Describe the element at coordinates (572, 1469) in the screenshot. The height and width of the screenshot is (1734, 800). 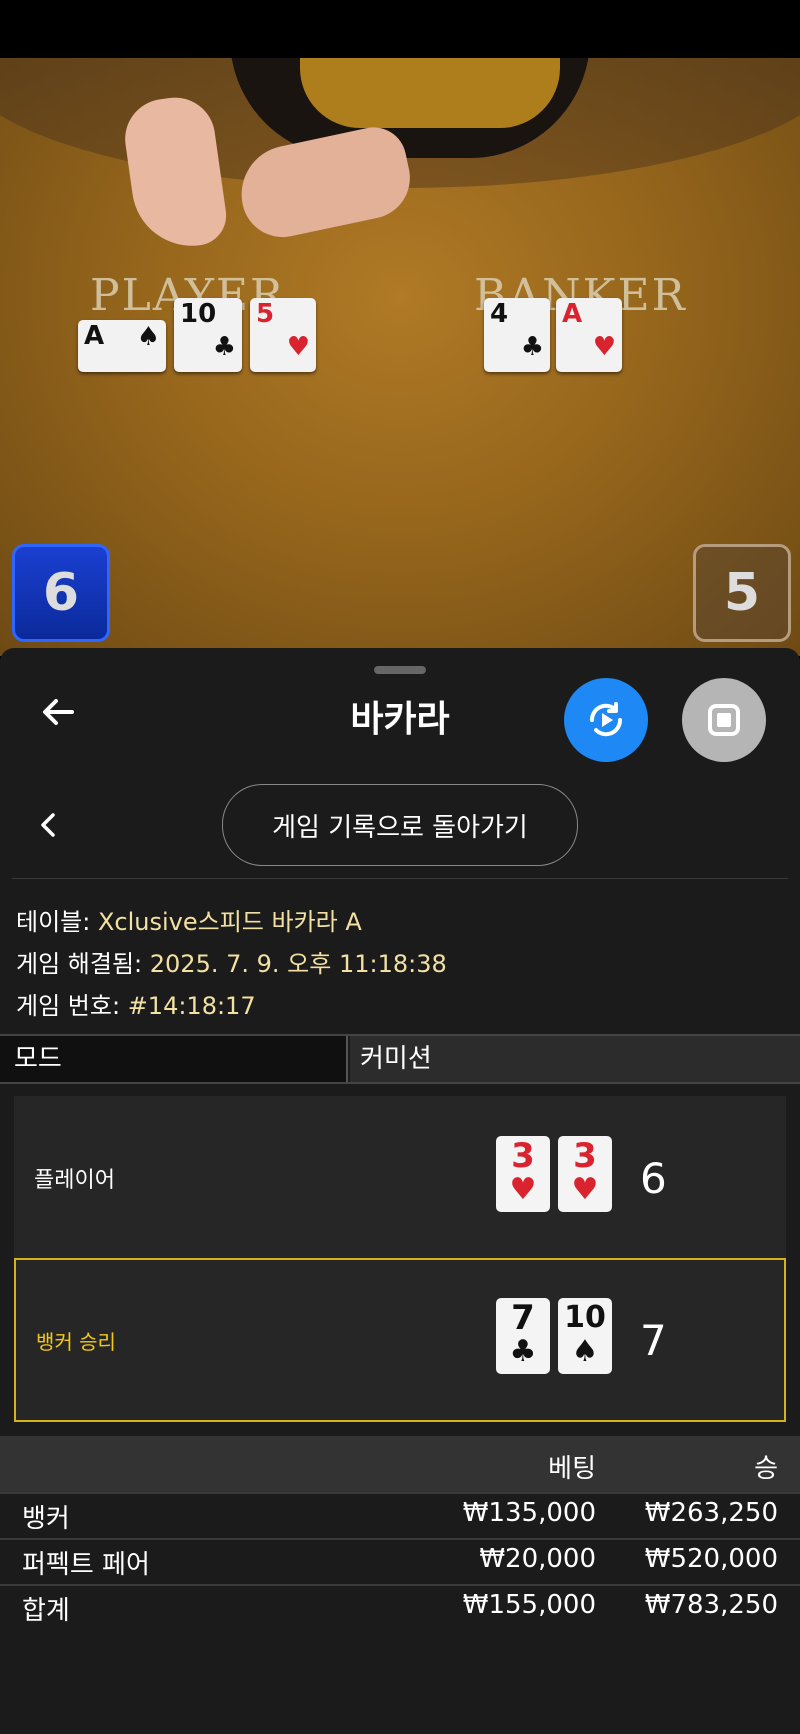
I see `bet-column-header: 베팅` at that location.